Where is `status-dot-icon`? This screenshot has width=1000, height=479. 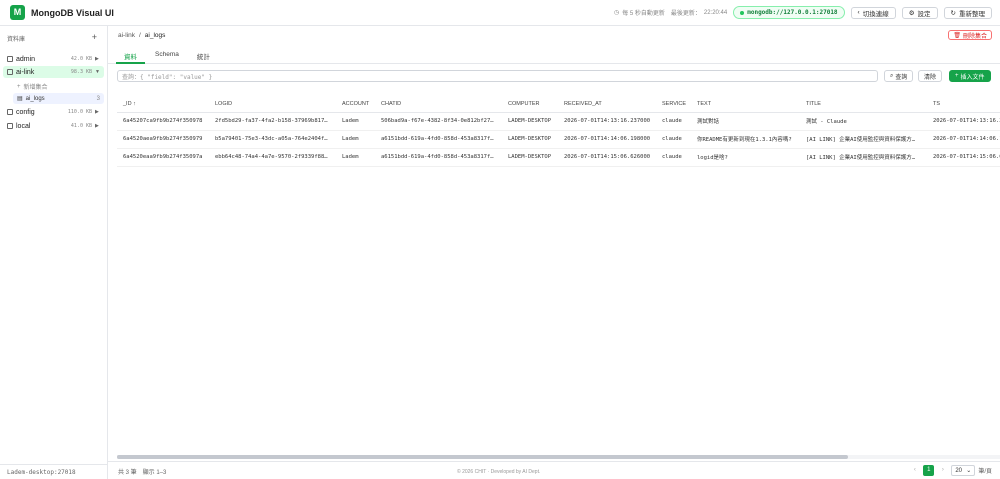
status-dot-icon is located at coordinates (742, 12).